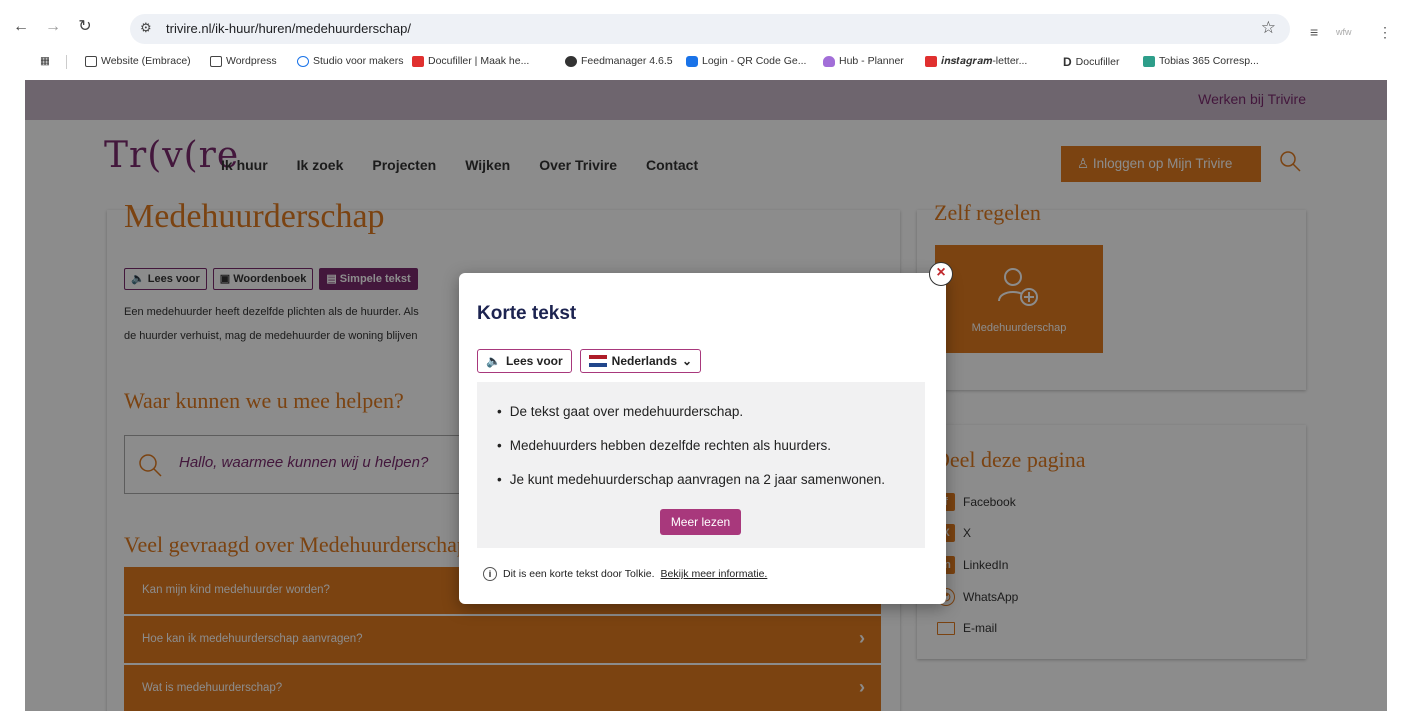 The height and width of the screenshot is (711, 1401). Describe the element at coordinates (714, 574) in the screenshot. I see `more-info-link: Bekijk meer informatie.` at that location.